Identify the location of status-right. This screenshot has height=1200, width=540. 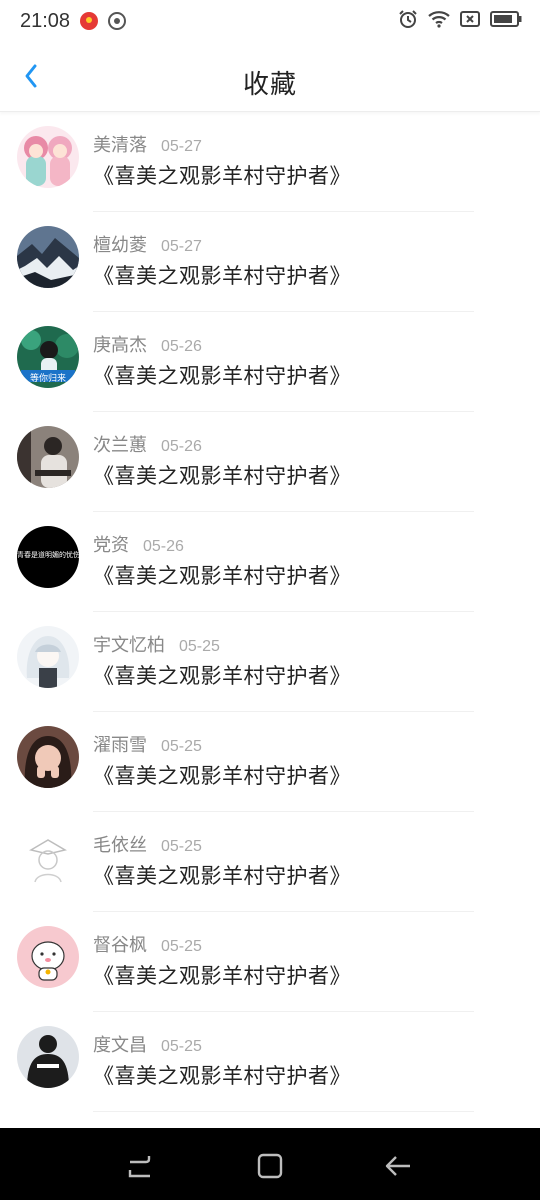
(460, 21).